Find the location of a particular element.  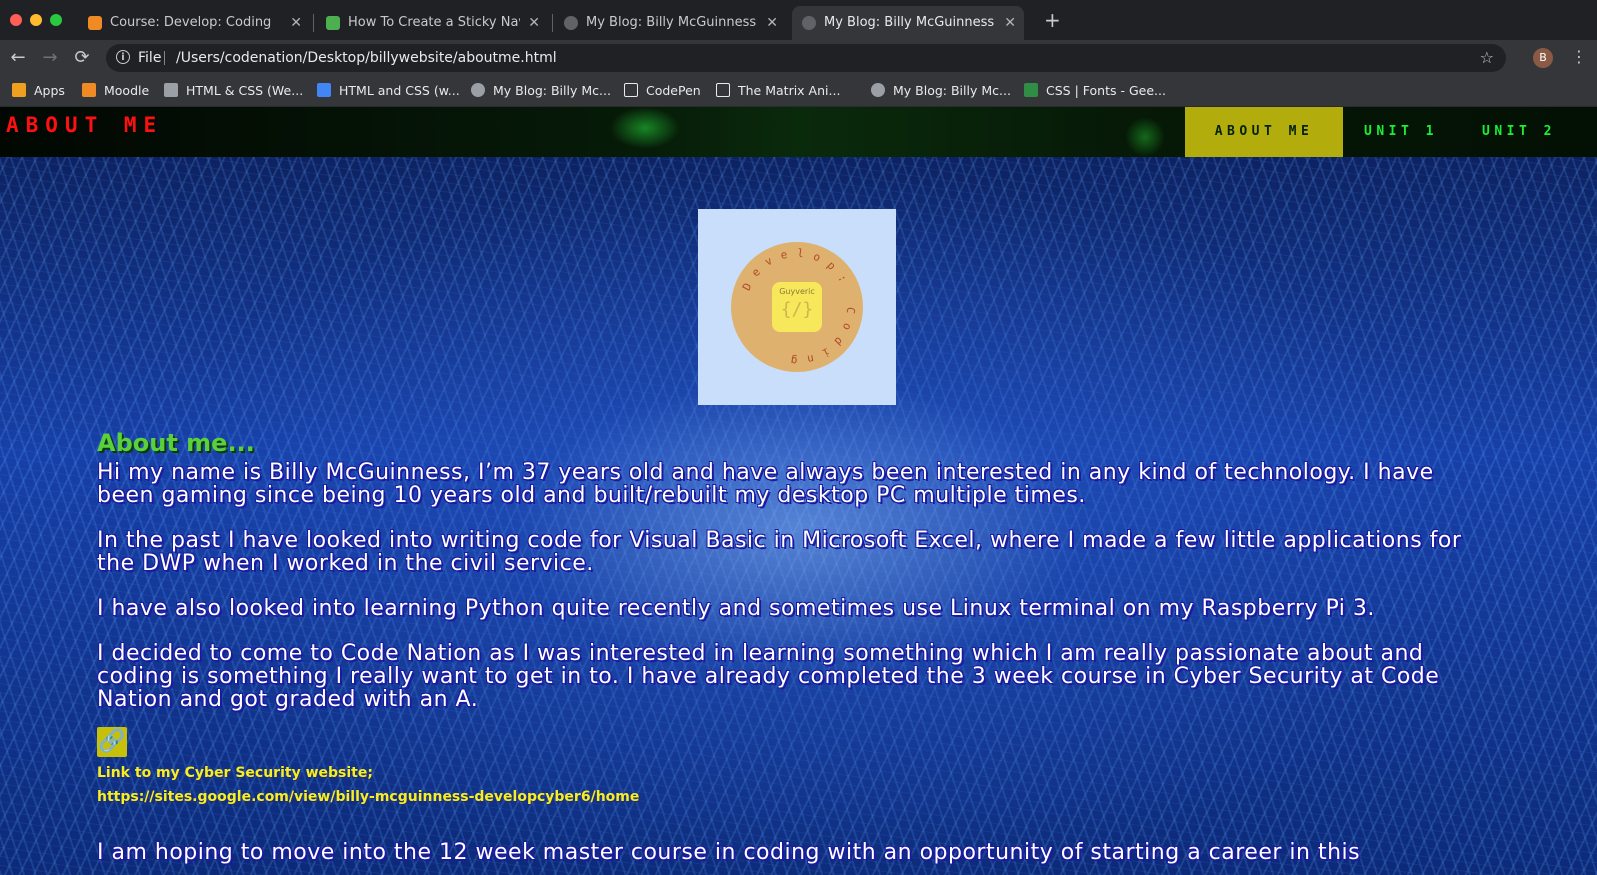

nav-about-me: ABOUT ME is located at coordinates (1264, 132).